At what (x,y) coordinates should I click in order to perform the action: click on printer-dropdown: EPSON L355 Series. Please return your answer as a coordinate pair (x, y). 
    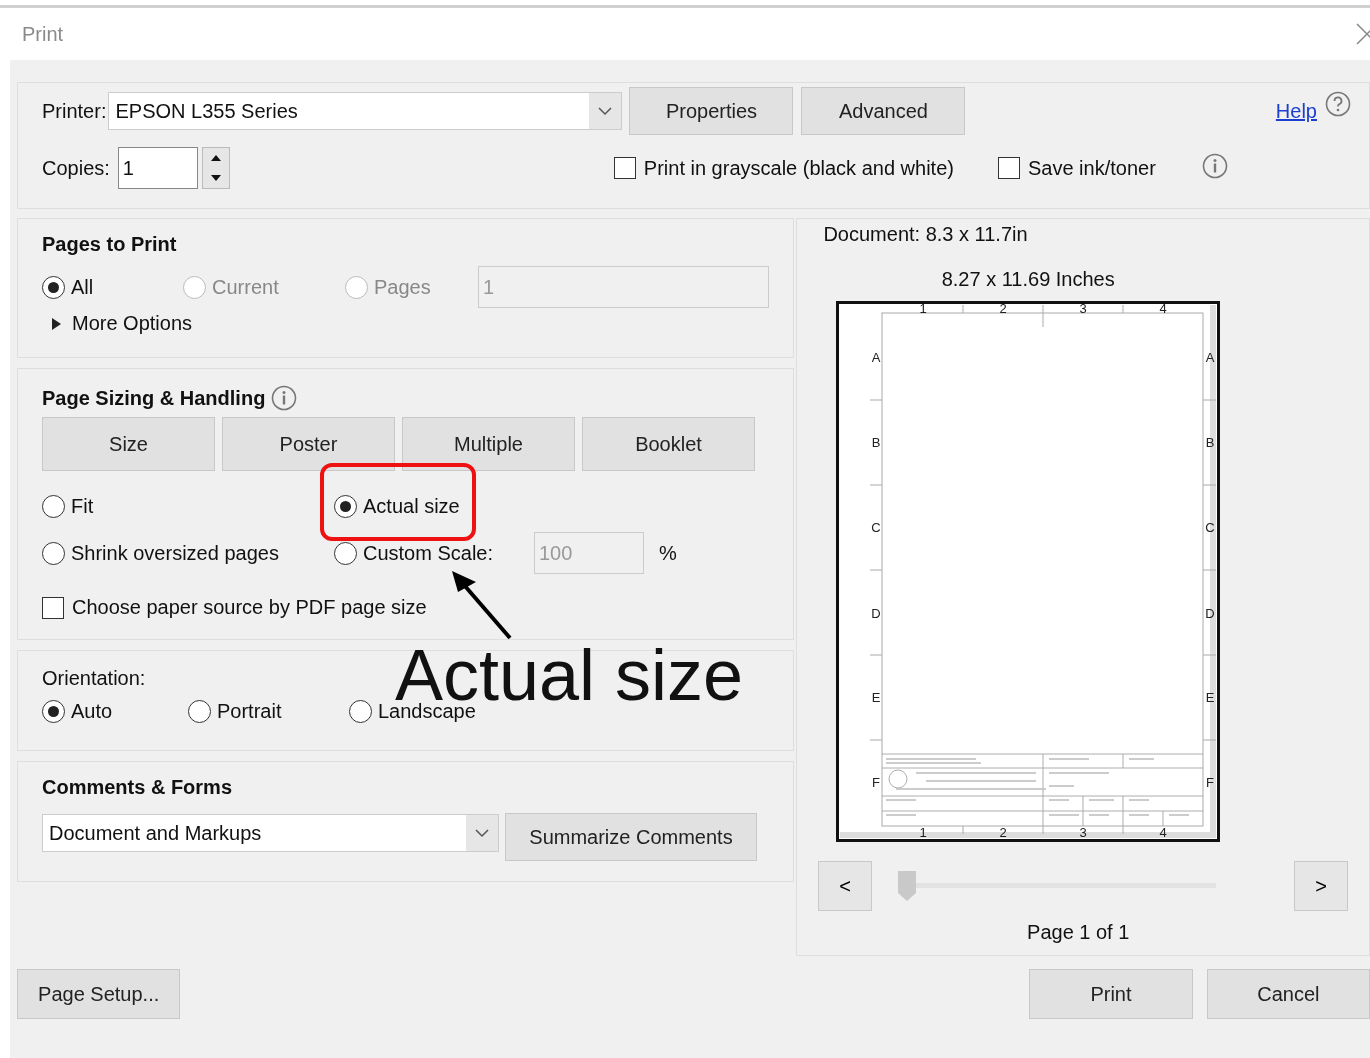
    Looking at the image, I should click on (365, 111).